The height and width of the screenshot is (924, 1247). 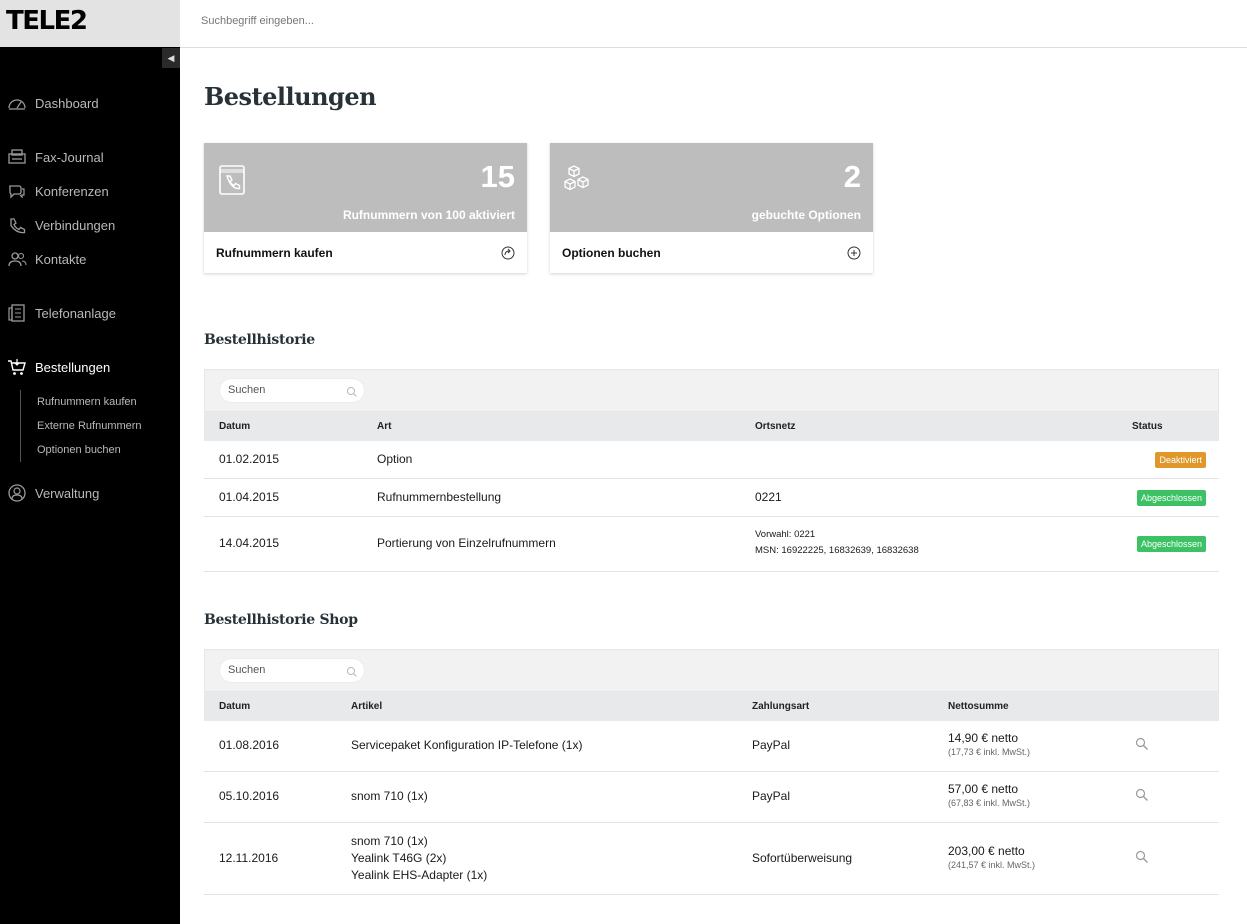 I want to click on cell-datum: 01.04.2015, so click(x=249, y=497).